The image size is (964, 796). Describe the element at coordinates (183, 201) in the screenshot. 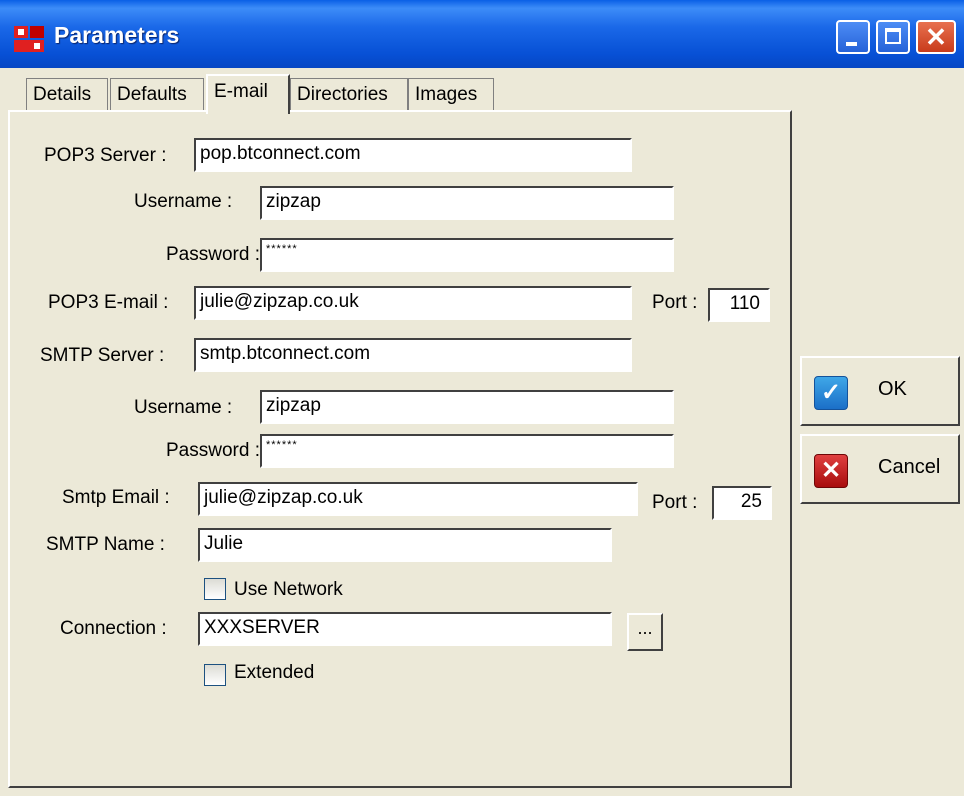

I see `pop3-username-label: Username :` at that location.